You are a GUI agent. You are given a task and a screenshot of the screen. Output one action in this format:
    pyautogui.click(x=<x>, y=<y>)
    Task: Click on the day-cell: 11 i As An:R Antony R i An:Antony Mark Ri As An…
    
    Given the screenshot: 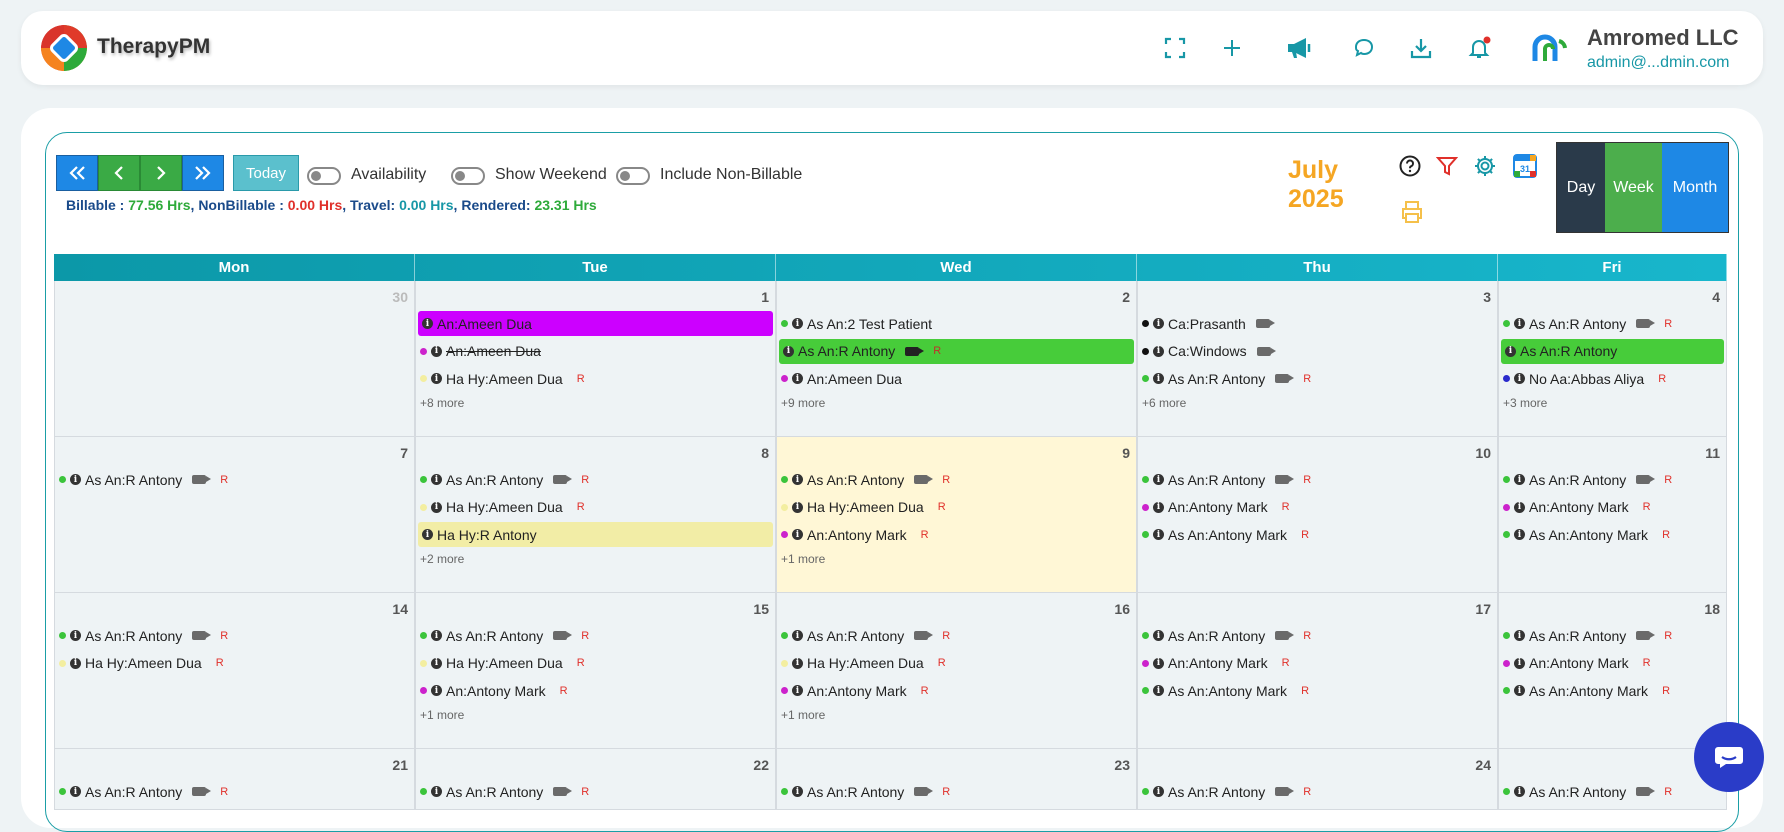 What is the action you would take?
    pyautogui.click(x=1612, y=514)
    